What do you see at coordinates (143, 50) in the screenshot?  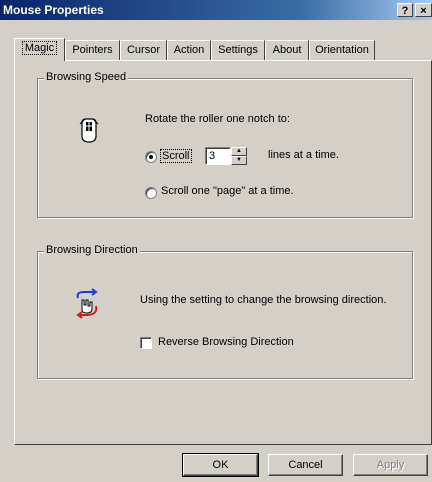 I see `tab-cursor: Cursor` at bounding box center [143, 50].